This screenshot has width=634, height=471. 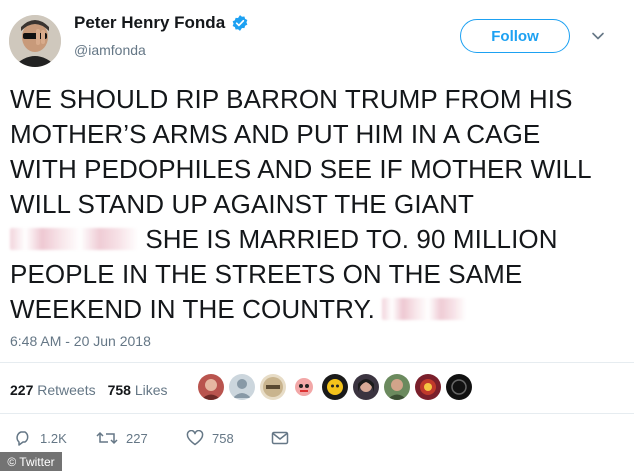 I want to click on retweet-icon, so click(x=107, y=438).